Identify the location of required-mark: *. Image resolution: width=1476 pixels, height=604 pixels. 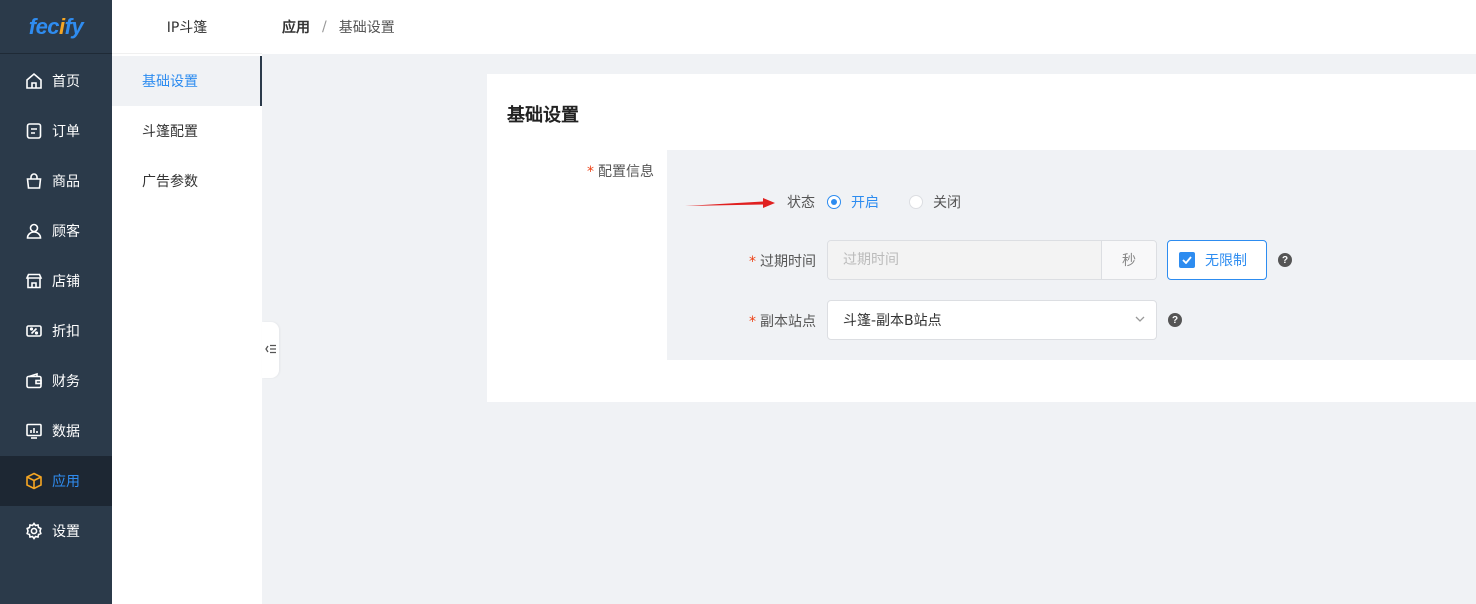
(590, 172).